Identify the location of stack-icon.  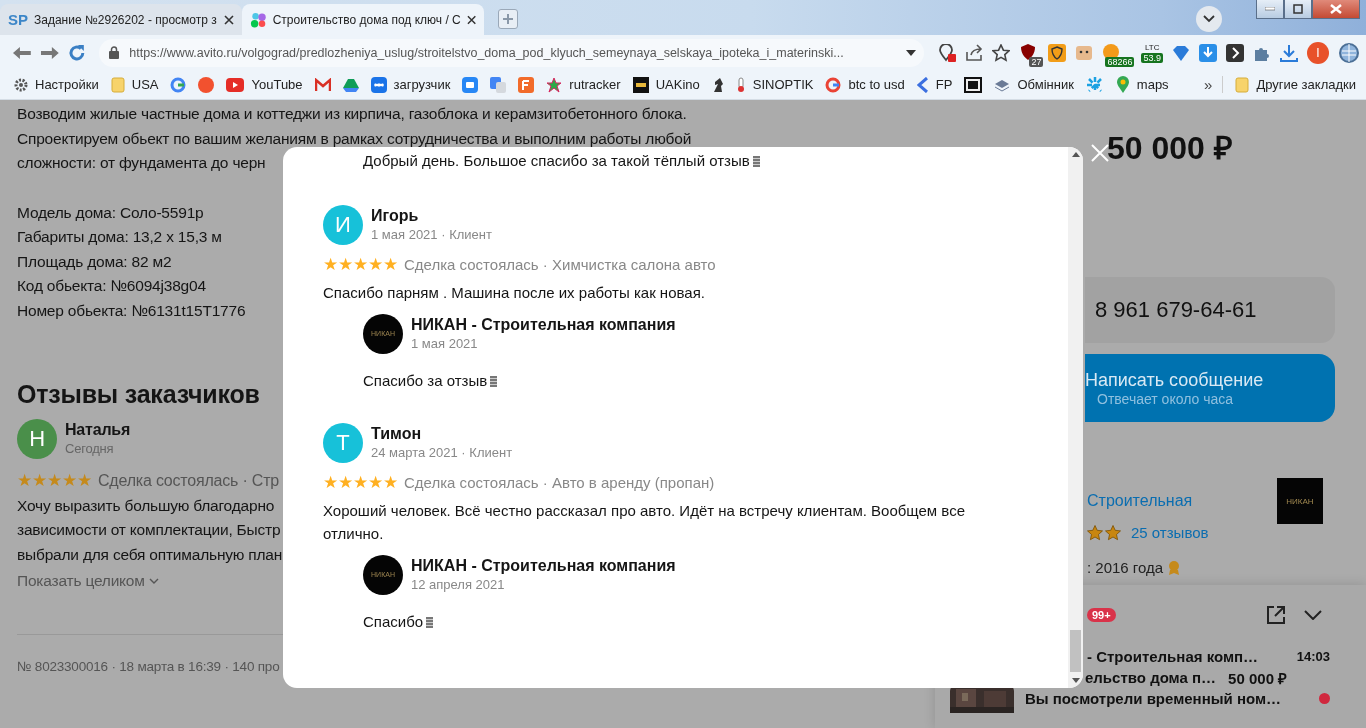
(1002, 84).